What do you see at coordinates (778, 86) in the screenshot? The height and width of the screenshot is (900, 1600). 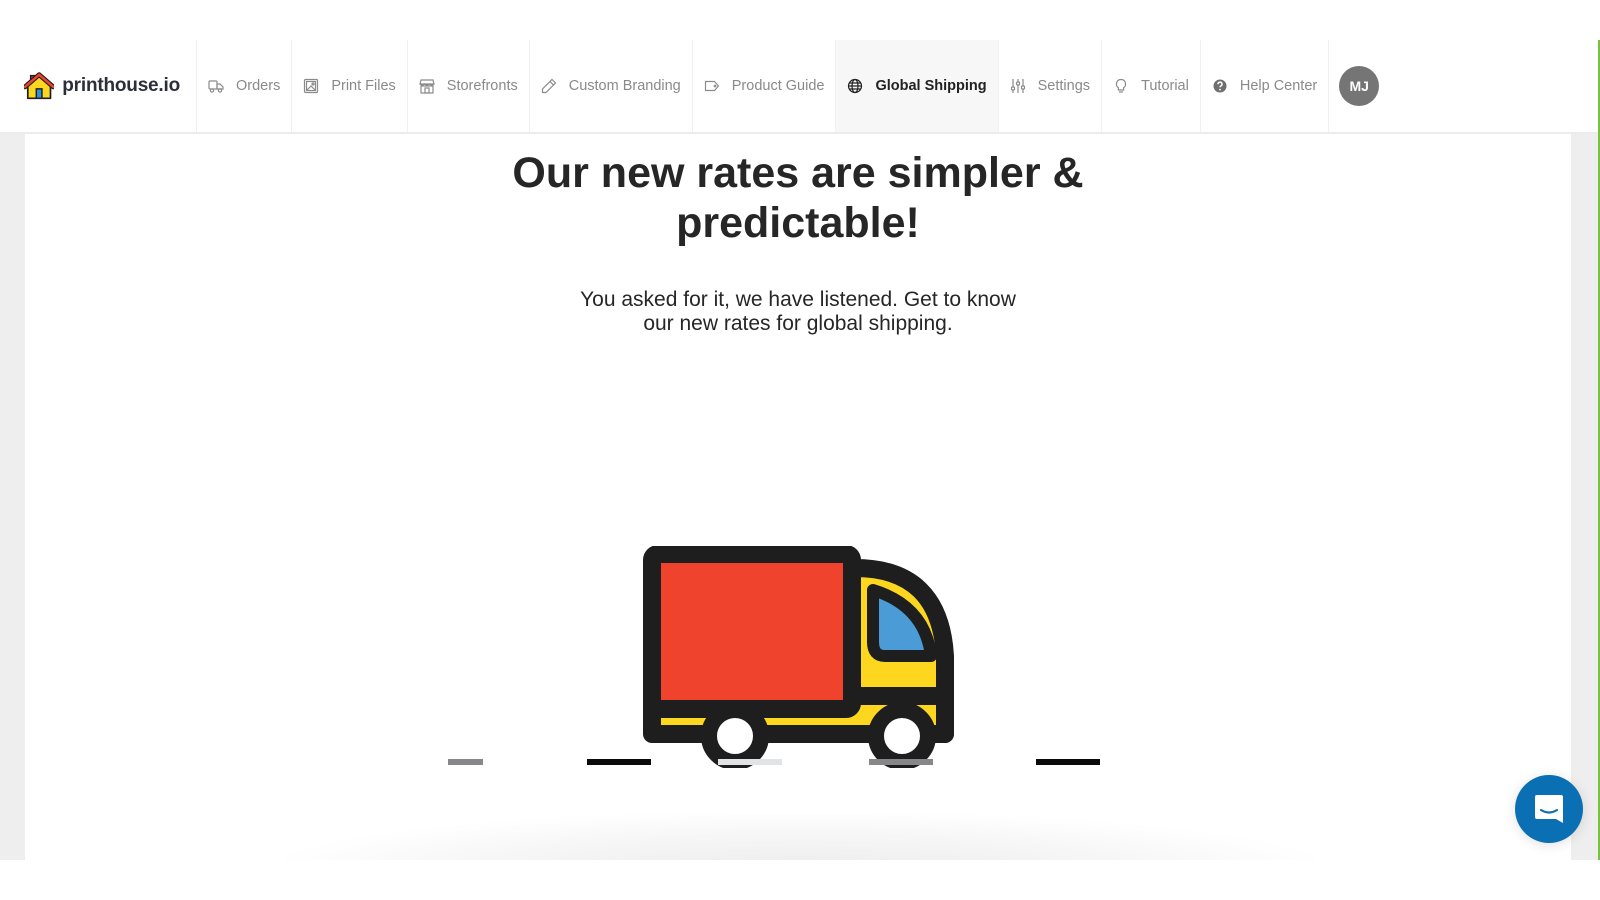 I see `nav-label: Product Guide` at bounding box center [778, 86].